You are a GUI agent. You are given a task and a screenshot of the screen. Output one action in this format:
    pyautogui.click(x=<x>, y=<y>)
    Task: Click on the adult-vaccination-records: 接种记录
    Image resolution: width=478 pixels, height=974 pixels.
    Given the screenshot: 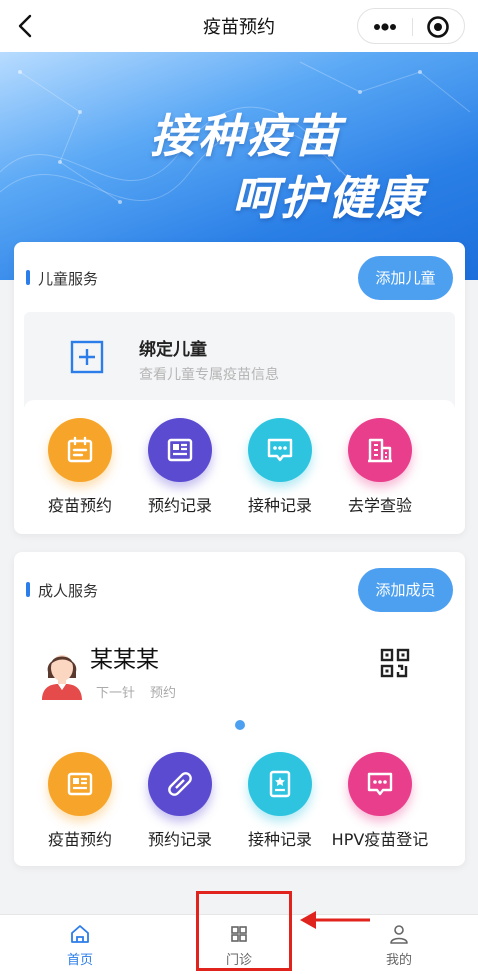 What is the action you would take?
    pyautogui.click(x=280, y=801)
    